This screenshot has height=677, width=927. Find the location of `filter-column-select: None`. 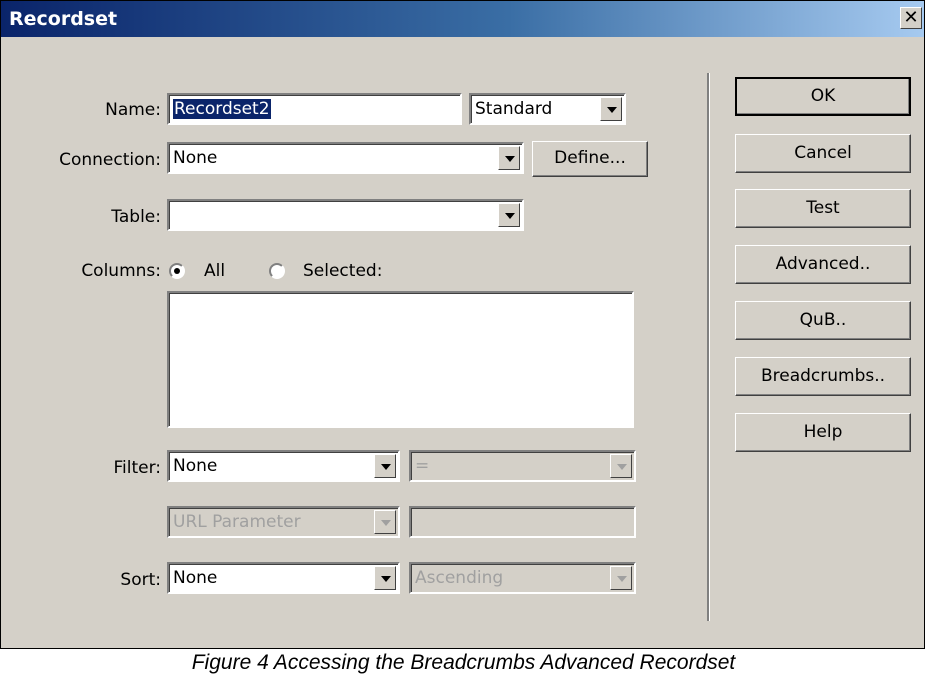

filter-column-select: None is located at coordinates (283, 466).